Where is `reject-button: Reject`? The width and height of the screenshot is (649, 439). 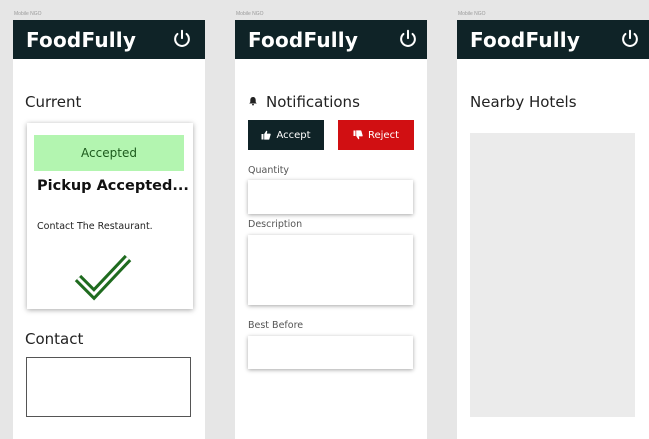
reject-button: Reject is located at coordinates (376, 135).